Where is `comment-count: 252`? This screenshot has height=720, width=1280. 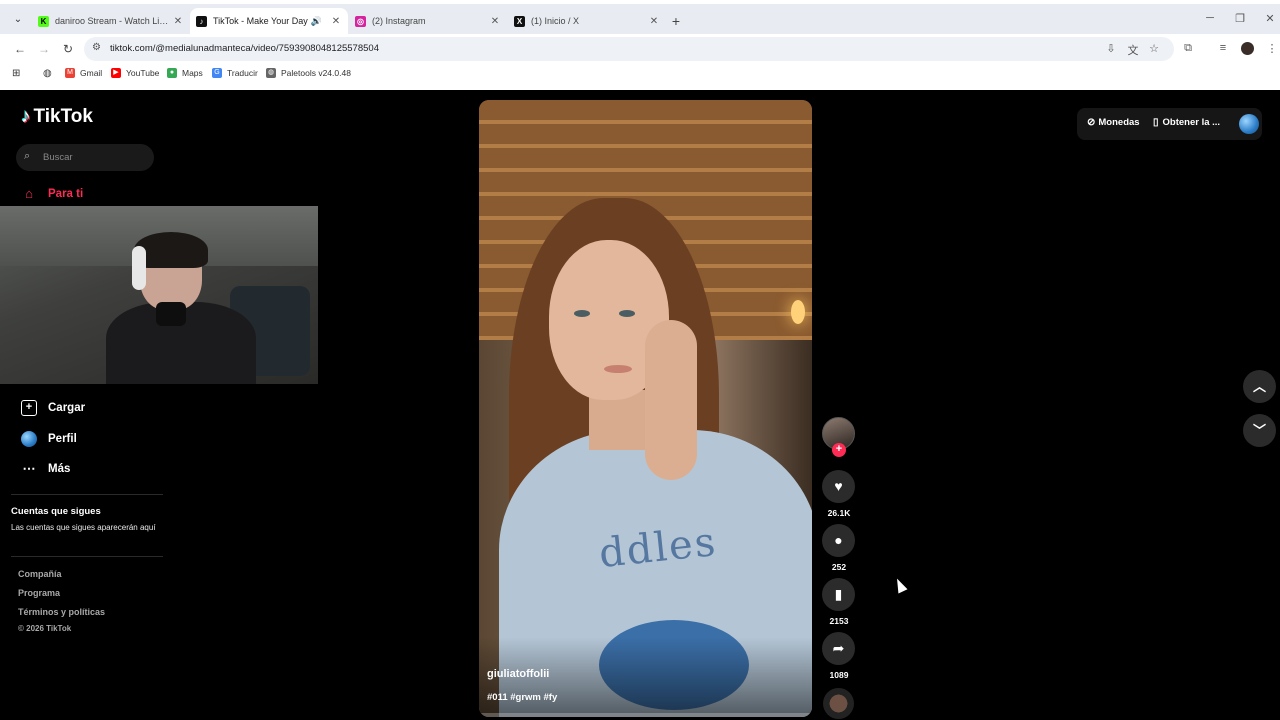
comment-count: 252 is located at coordinates (839, 567).